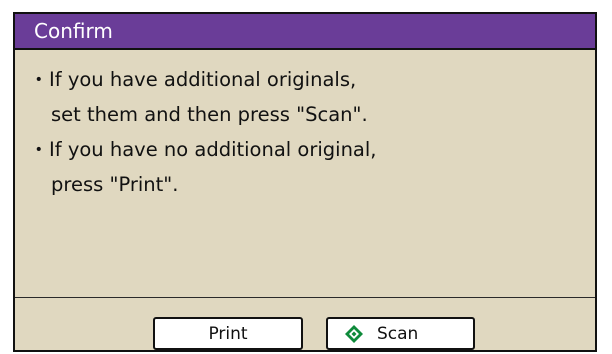  I want to click on message-line: press "Print"., so click(115, 184).